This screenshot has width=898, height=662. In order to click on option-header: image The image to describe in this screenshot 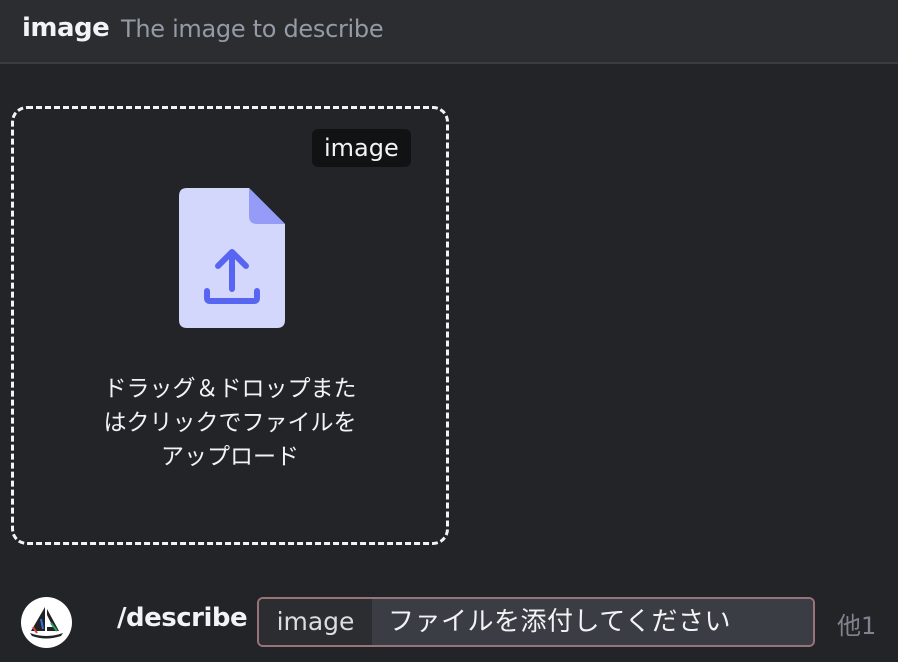, I will do `click(449, 32)`.